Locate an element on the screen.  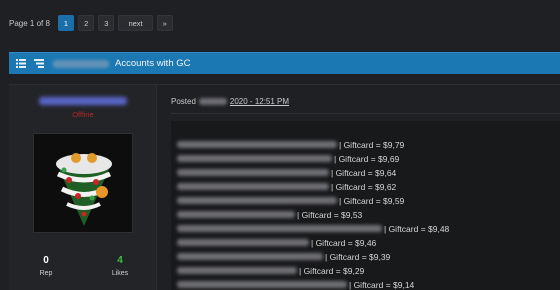
reputation-stat: 0 Rep is located at coordinates (46, 266).